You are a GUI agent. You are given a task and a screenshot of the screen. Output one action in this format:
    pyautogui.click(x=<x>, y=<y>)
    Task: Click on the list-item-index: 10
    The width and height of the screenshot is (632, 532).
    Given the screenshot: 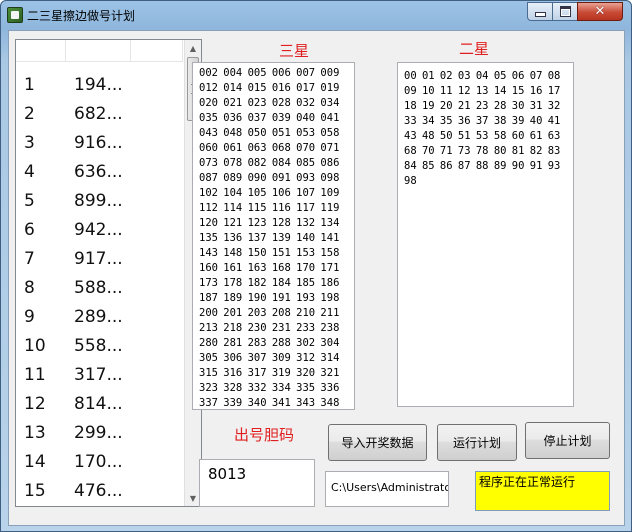 What is the action you would take?
    pyautogui.click(x=35, y=345)
    